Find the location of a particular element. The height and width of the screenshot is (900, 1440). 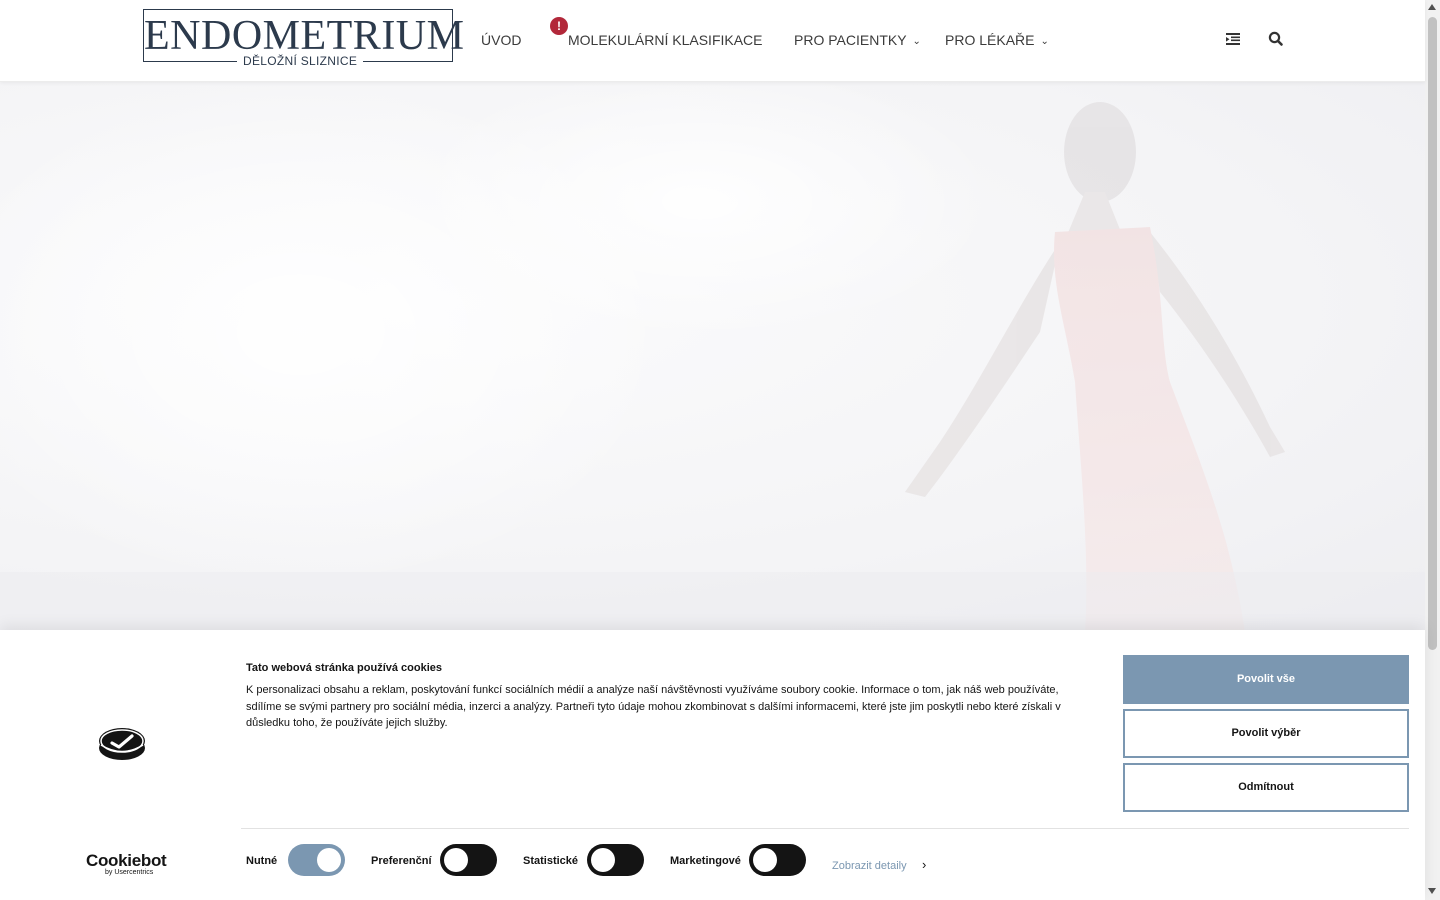

cookiebot-brand: Cookiebot is located at coordinates (126, 860).